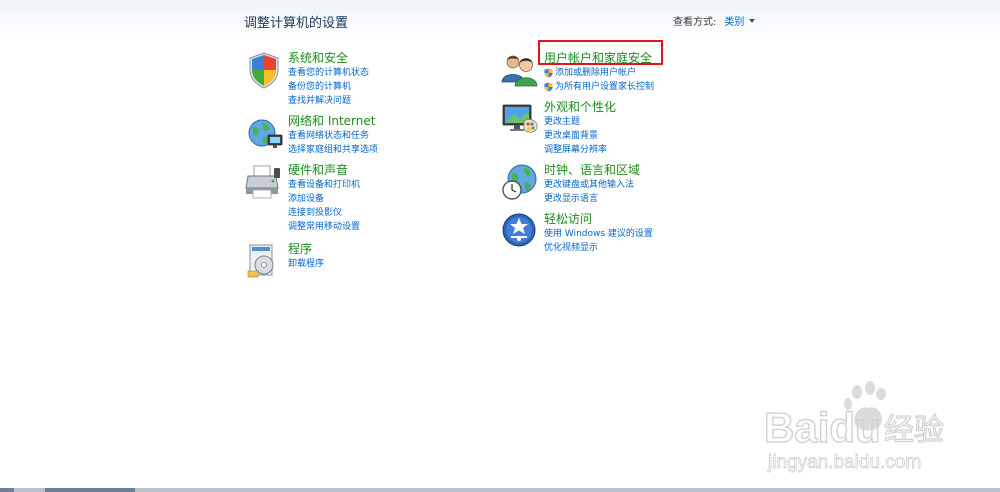  What do you see at coordinates (605, 87) in the screenshot?
I see `link-parental-controls-label: 为所有用户设置家长控制` at bounding box center [605, 87].